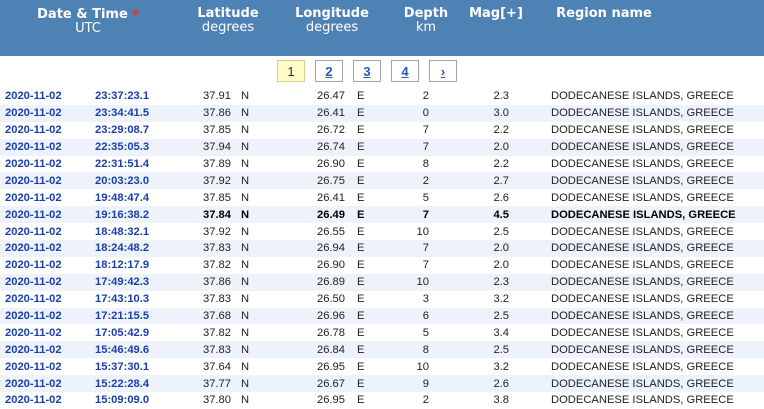 This screenshot has width=764, height=409. I want to click on event-time-cell: 23:29:08.7, so click(145, 130).